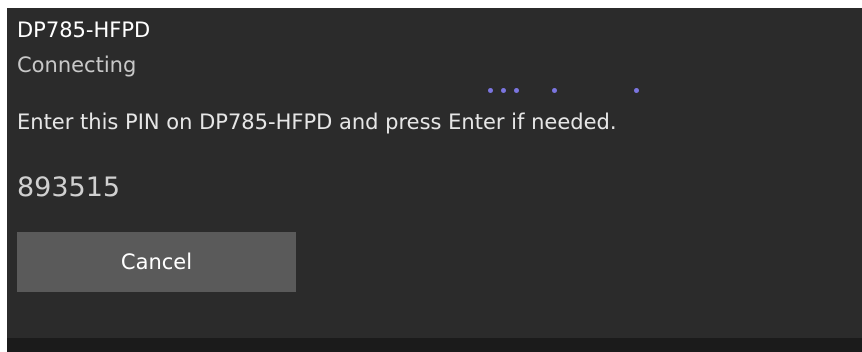  What do you see at coordinates (434, 345) in the screenshot?
I see `bottom-strip` at bounding box center [434, 345].